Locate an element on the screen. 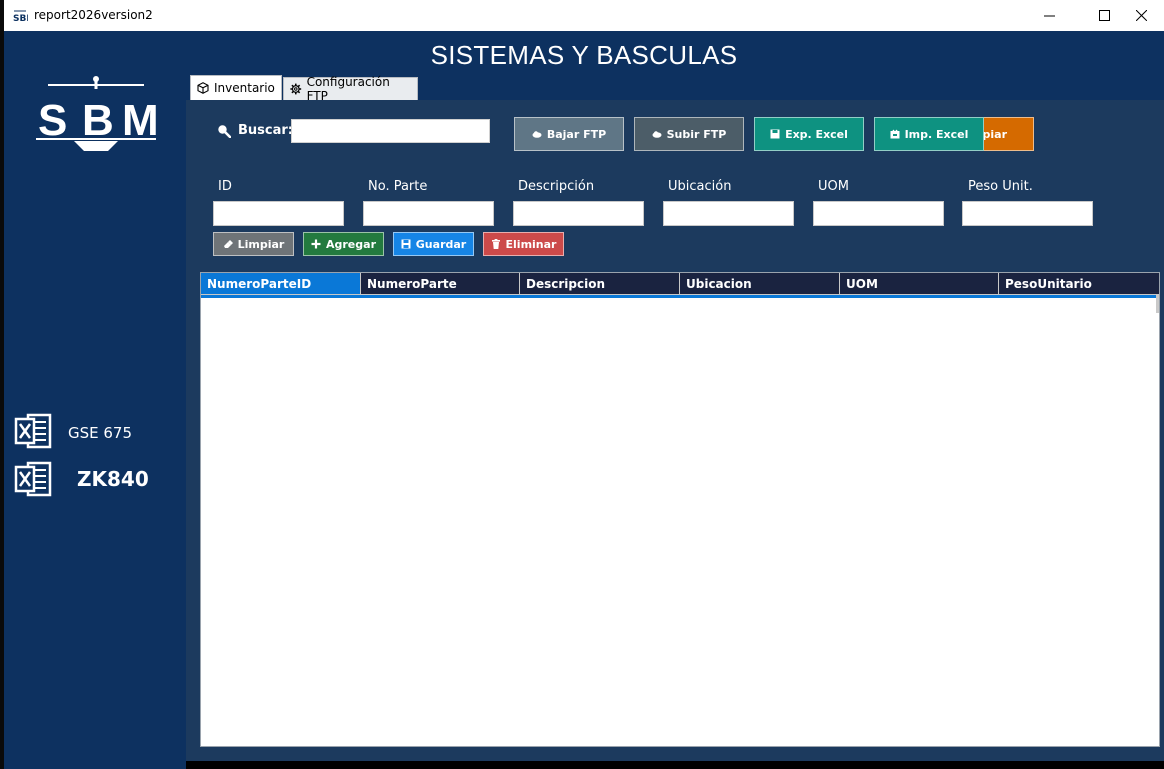 The image size is (1164, 769). id-label: ID is located at coordinates (225, 186).